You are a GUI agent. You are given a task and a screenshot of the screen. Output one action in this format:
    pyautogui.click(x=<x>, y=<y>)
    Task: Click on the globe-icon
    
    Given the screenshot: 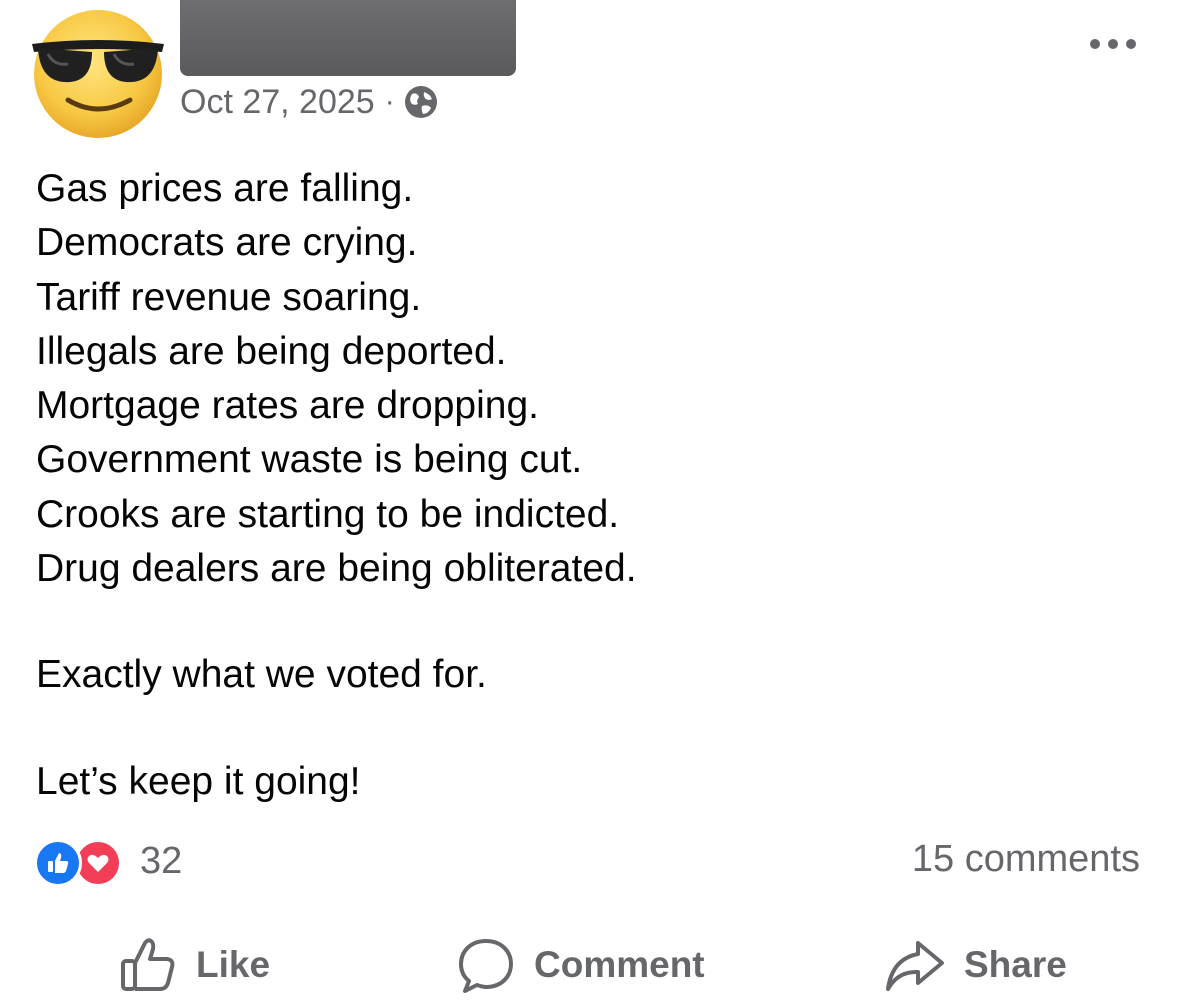 What is the action you would take?
    pyautogui.click(x=421, y=102)
    